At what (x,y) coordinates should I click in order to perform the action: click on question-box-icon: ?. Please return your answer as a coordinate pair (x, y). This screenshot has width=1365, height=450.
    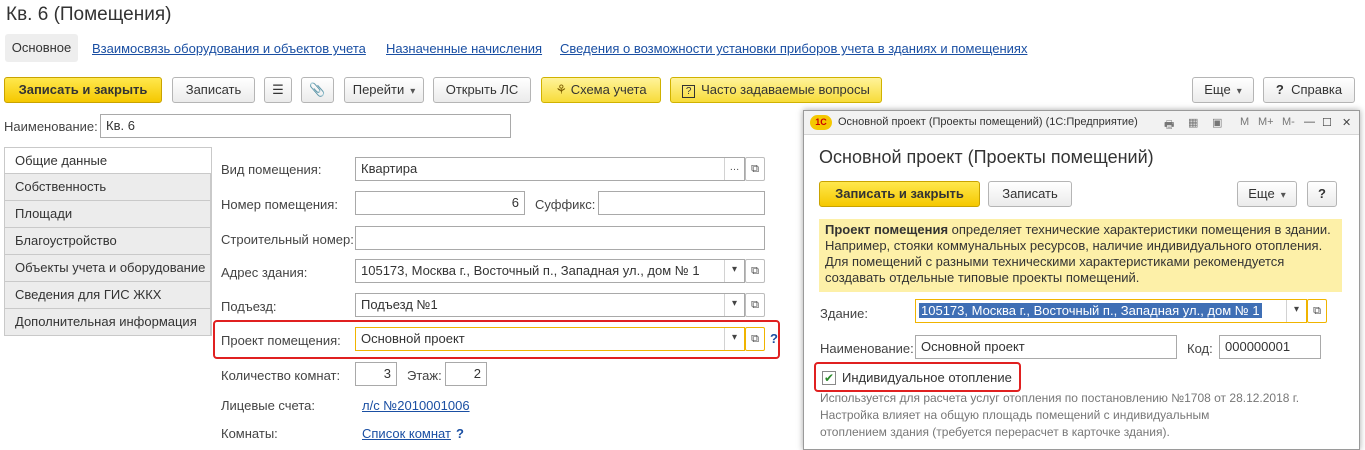
    Looking at the image, I should click on (689, 91).